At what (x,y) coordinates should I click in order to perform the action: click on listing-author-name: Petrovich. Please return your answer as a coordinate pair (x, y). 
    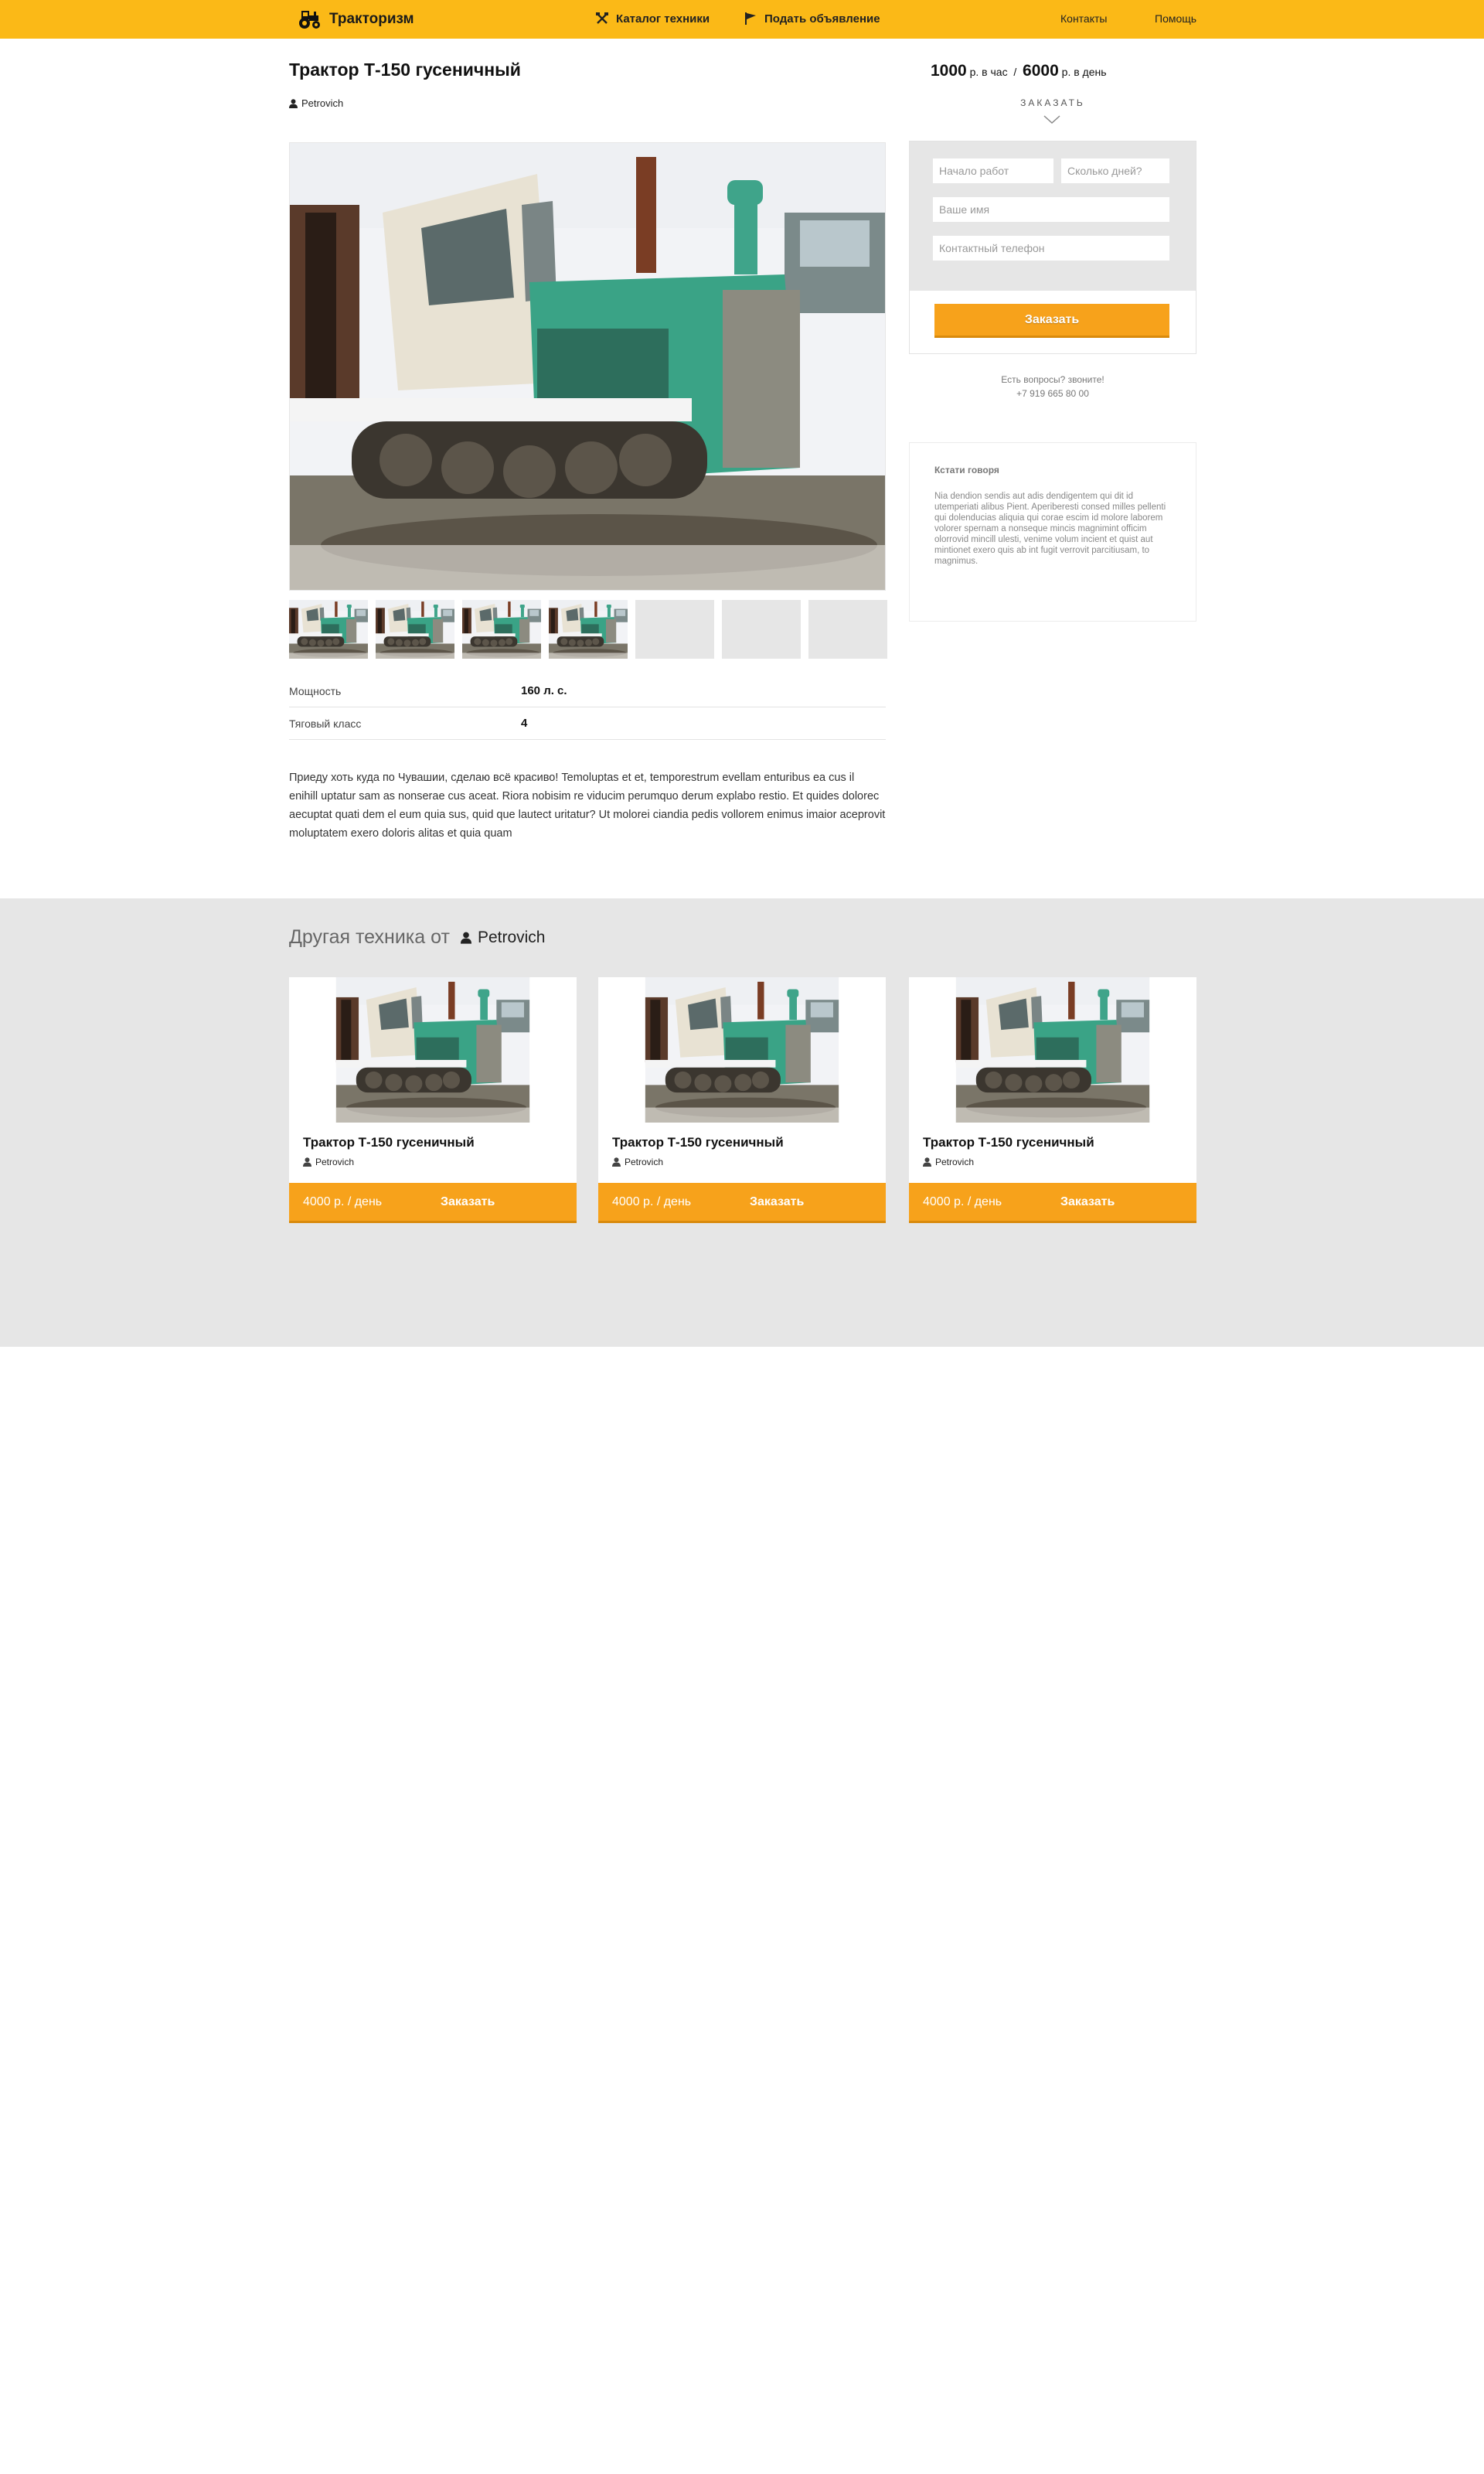
    Looking at the image, I should click on (322, 103).